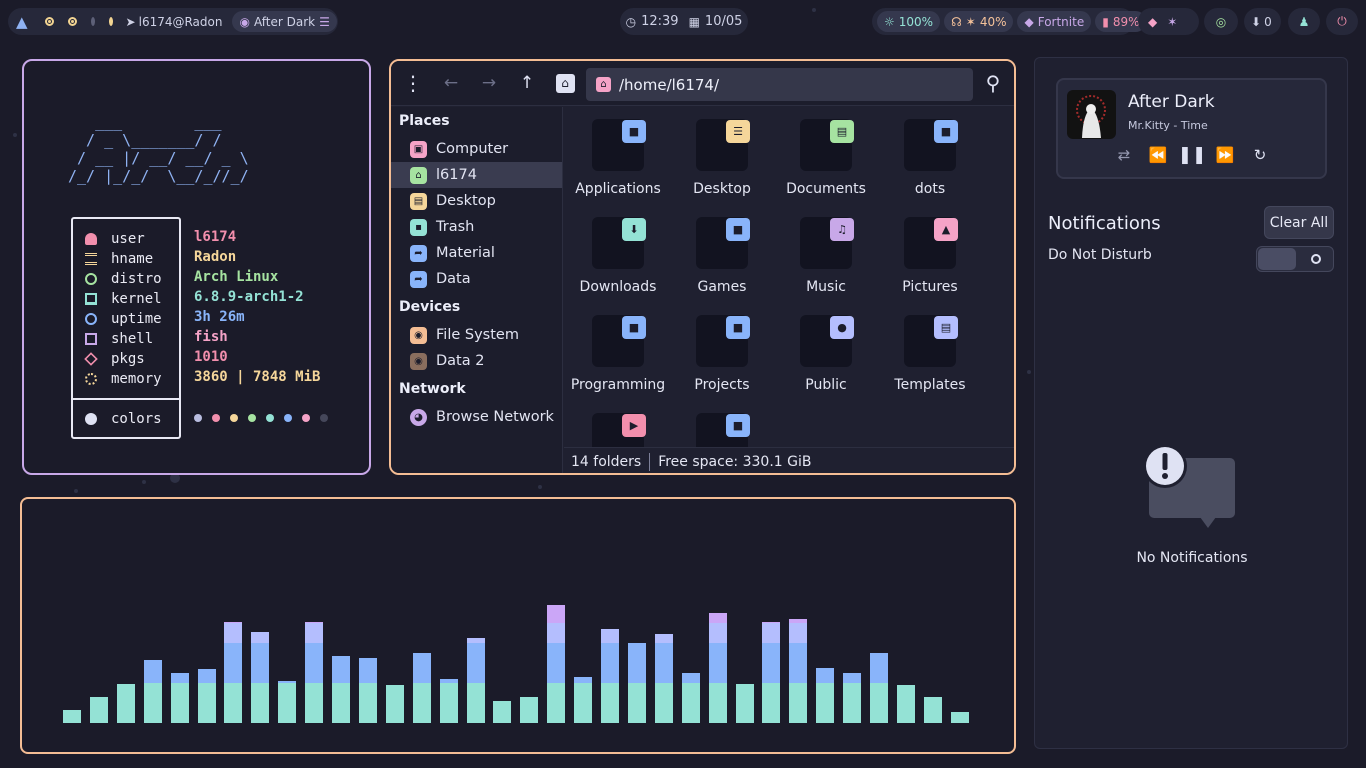 Image resolution: width=1366 pixels, height=768 pixels. What do you see at coordinates (418, 279) in the screenshot?
I see `folder-link-icon: ➦` at bounding box center [418, 279].